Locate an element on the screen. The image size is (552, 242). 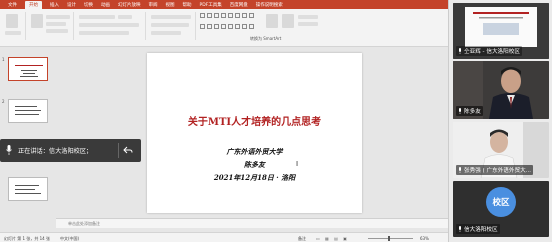
slides-group is located at coordinates (51, 26).